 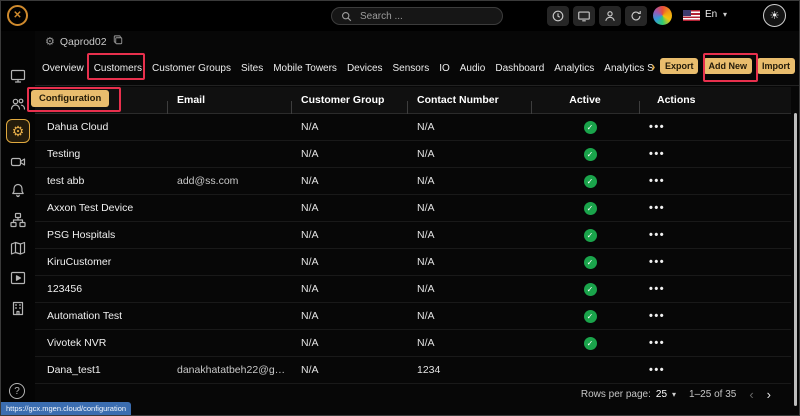 I want to click on import-button: Import, so click(x=776, y=66).